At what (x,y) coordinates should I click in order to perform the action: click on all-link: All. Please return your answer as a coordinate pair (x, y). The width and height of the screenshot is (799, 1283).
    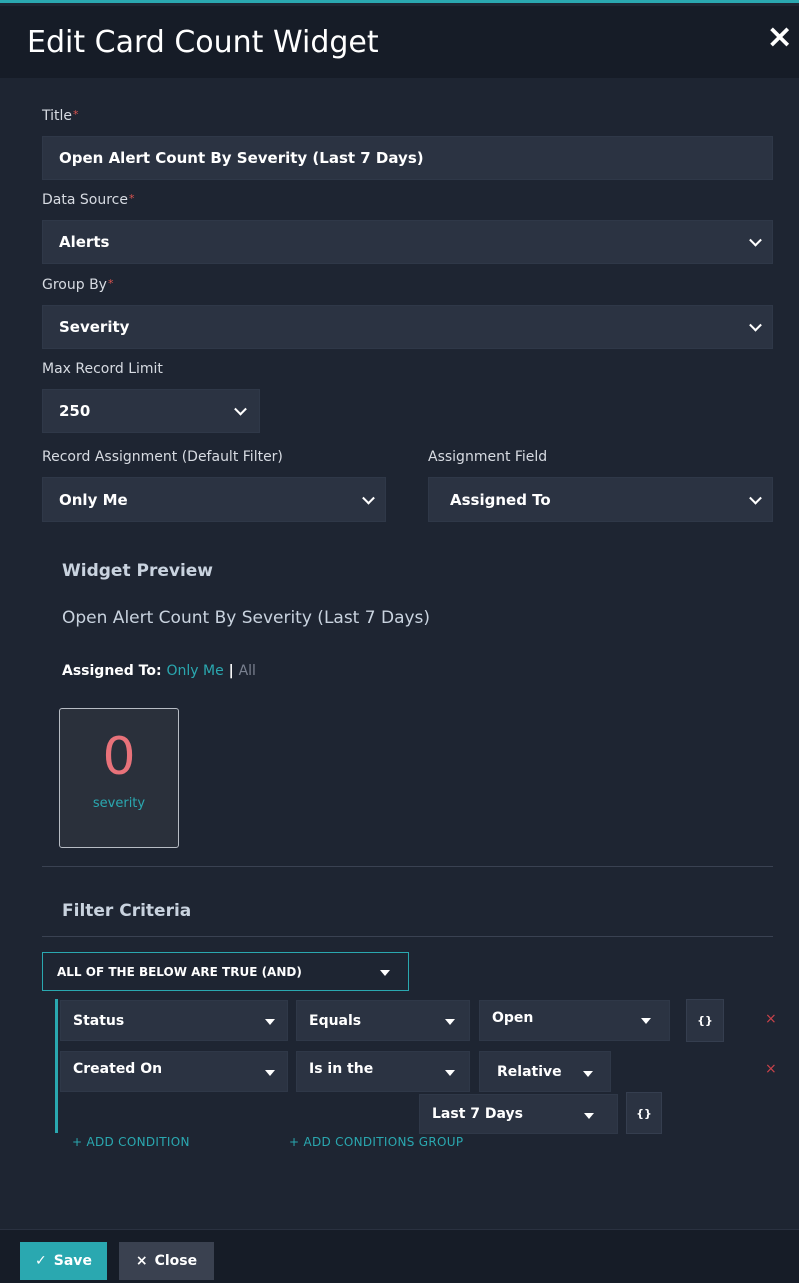
    Looking at the image, I should click on (247, 671).